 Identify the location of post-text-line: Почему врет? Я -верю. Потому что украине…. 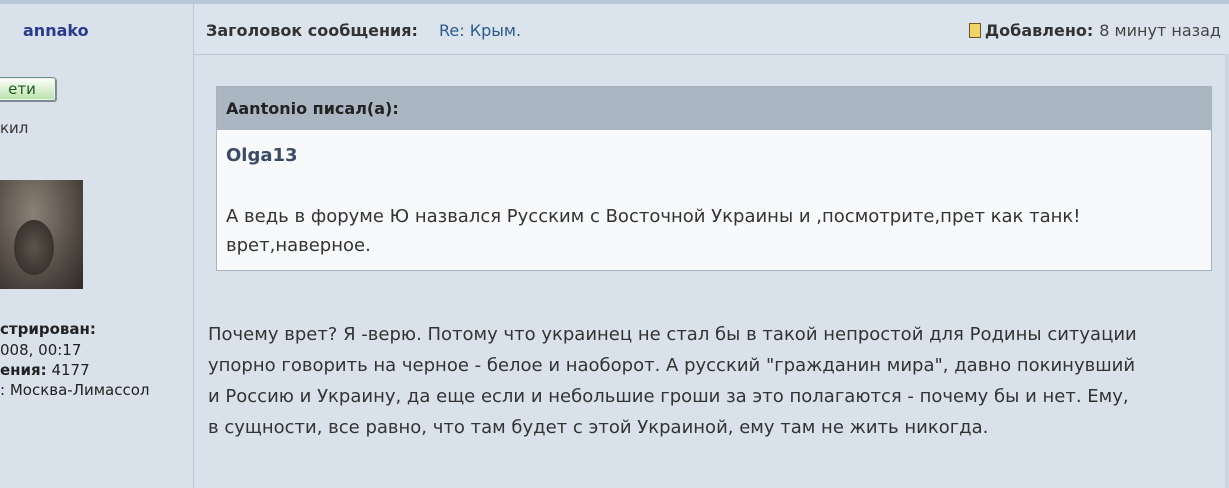
(672, 334).